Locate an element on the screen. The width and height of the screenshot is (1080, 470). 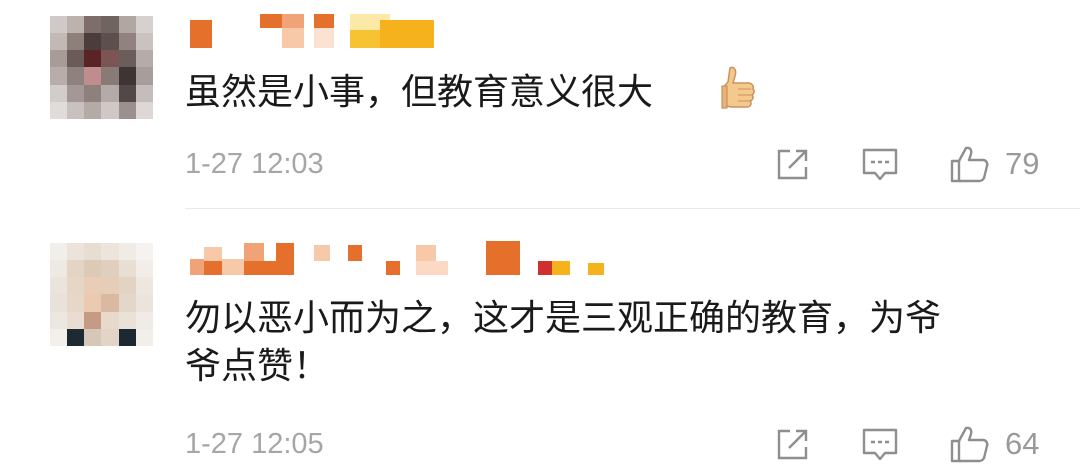
comment-text-line: 爷点赞！ is located at coordinates (257, 366).